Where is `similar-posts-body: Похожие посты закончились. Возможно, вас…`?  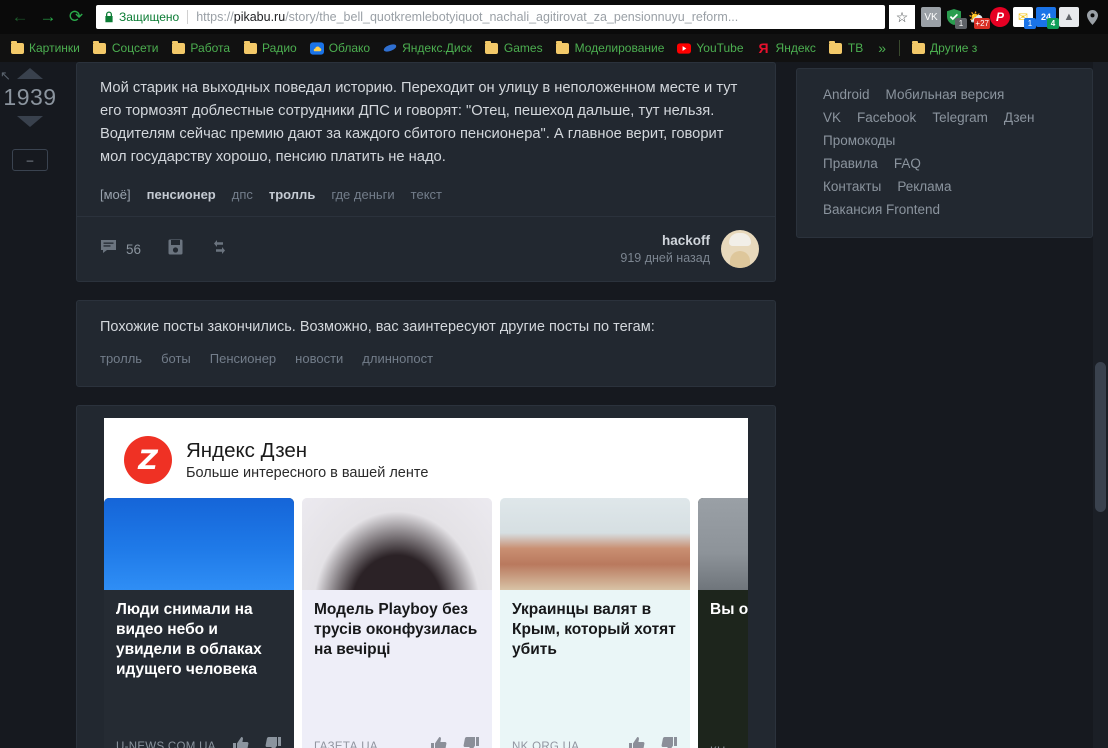
similar-posts-body: Похожие посты закончились. Возможно, вас… is located at coordinates (426, 343).